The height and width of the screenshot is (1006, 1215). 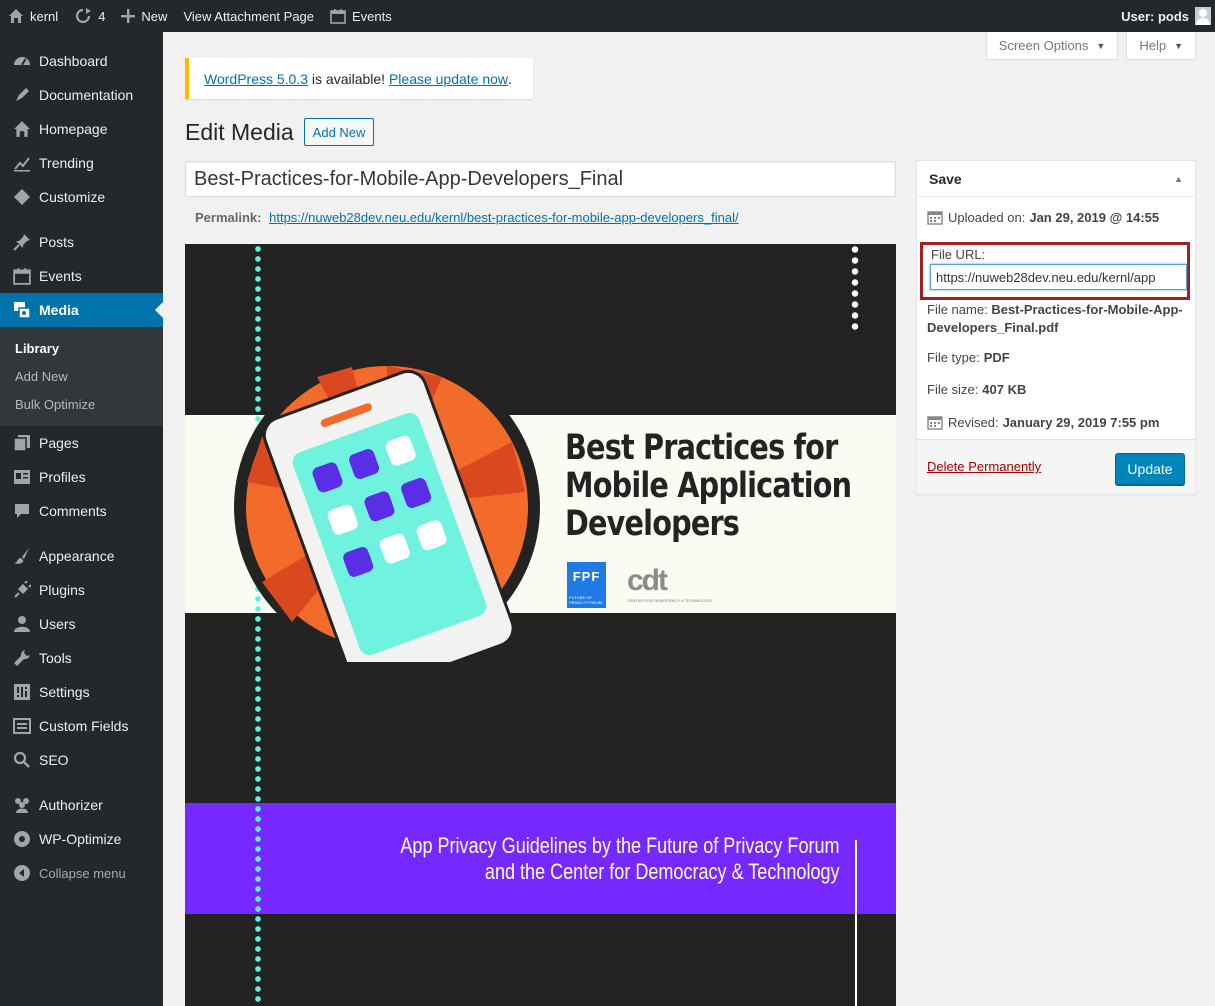 I want to click on menu-label: Media, so click(x=59, y=310).